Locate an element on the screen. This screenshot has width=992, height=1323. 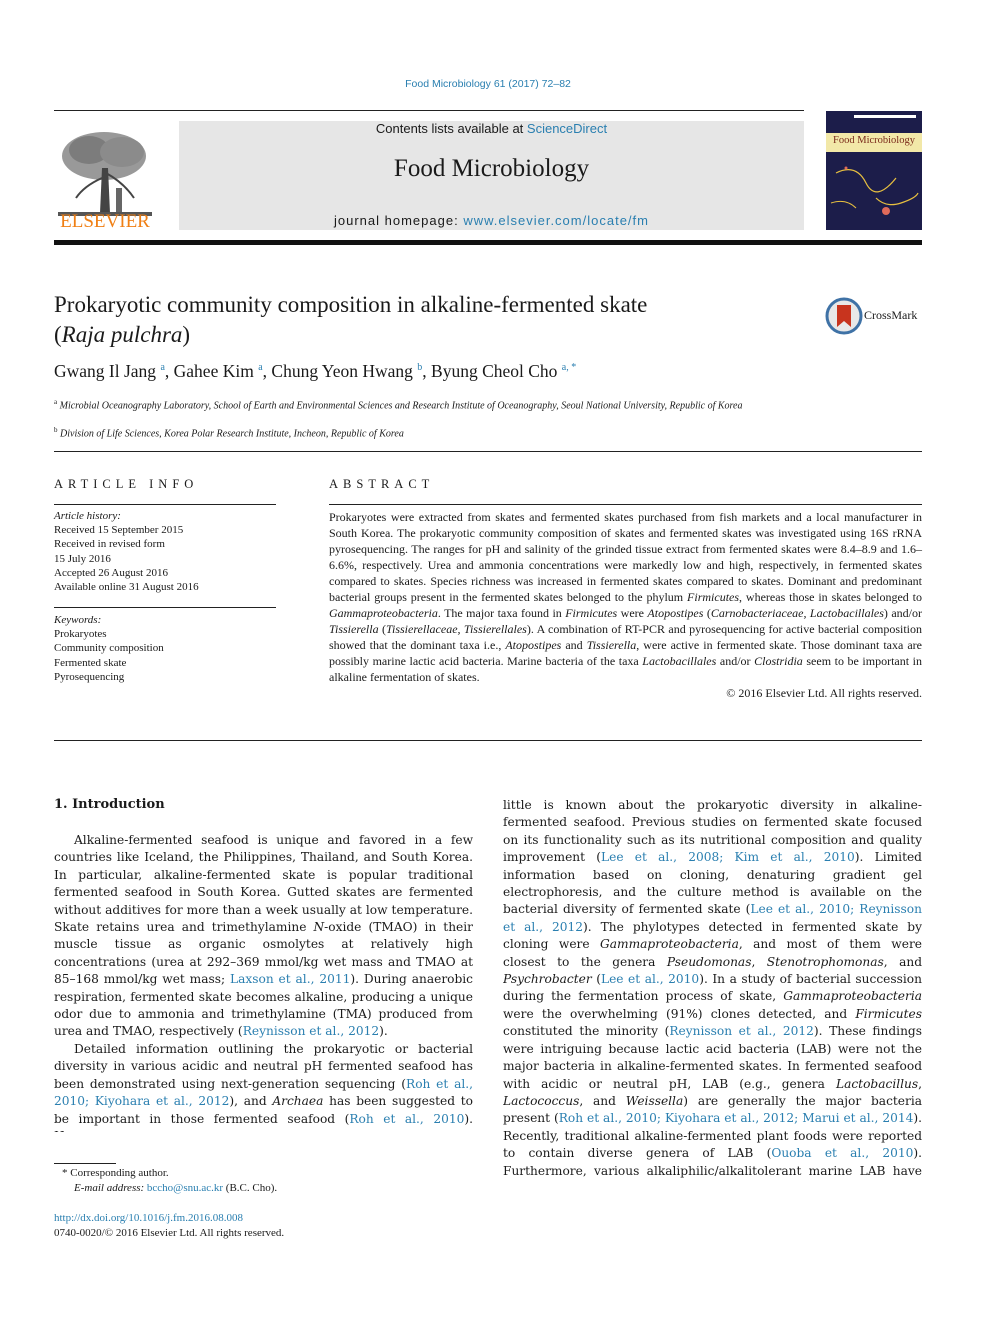
elsevier-wordmark: ELSEVIER is located at coordinates (105, 221).